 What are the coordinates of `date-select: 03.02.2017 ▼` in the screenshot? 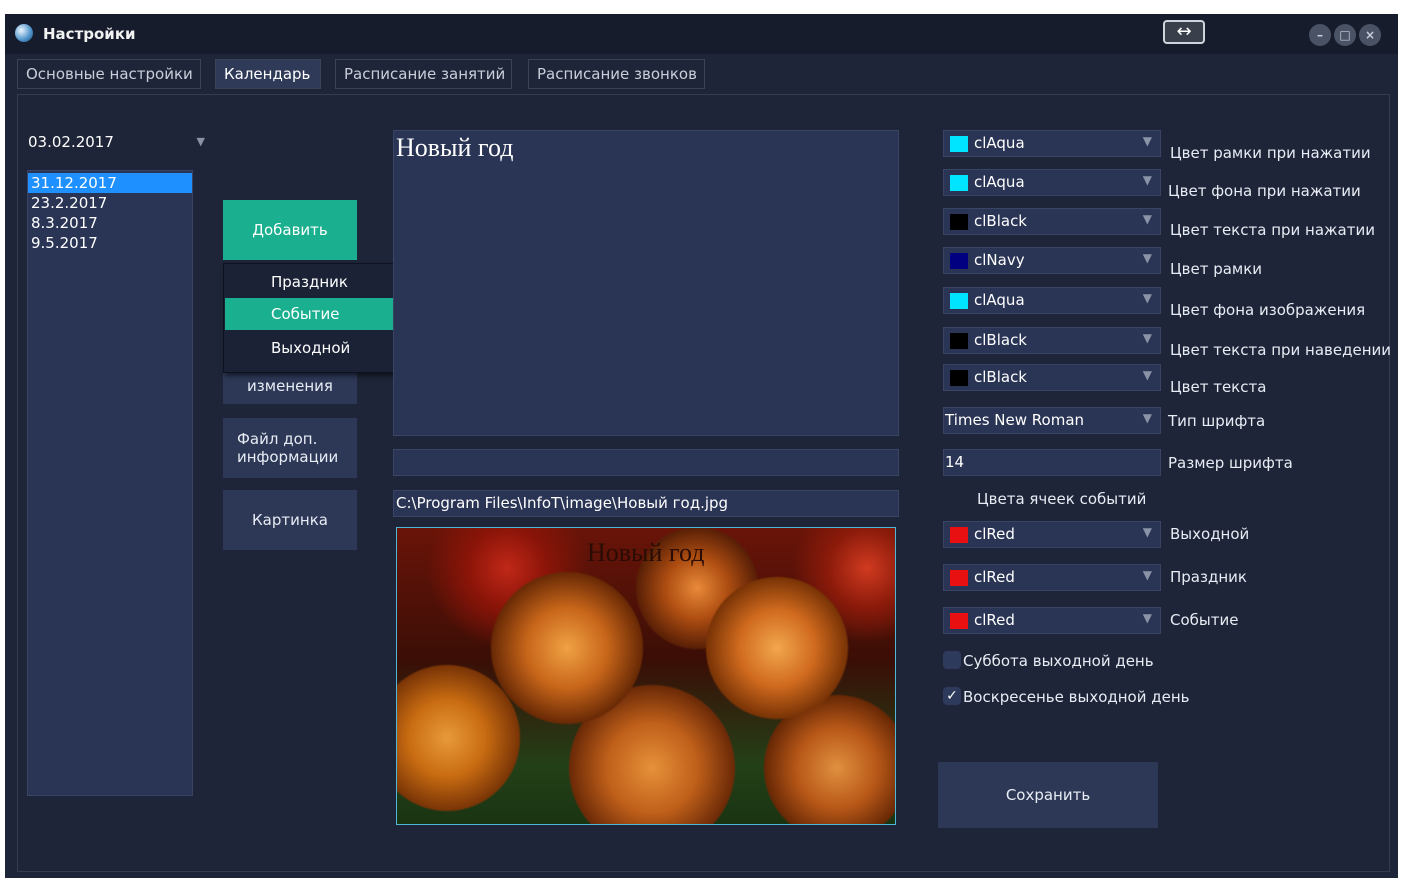 It's located at (117, 143).